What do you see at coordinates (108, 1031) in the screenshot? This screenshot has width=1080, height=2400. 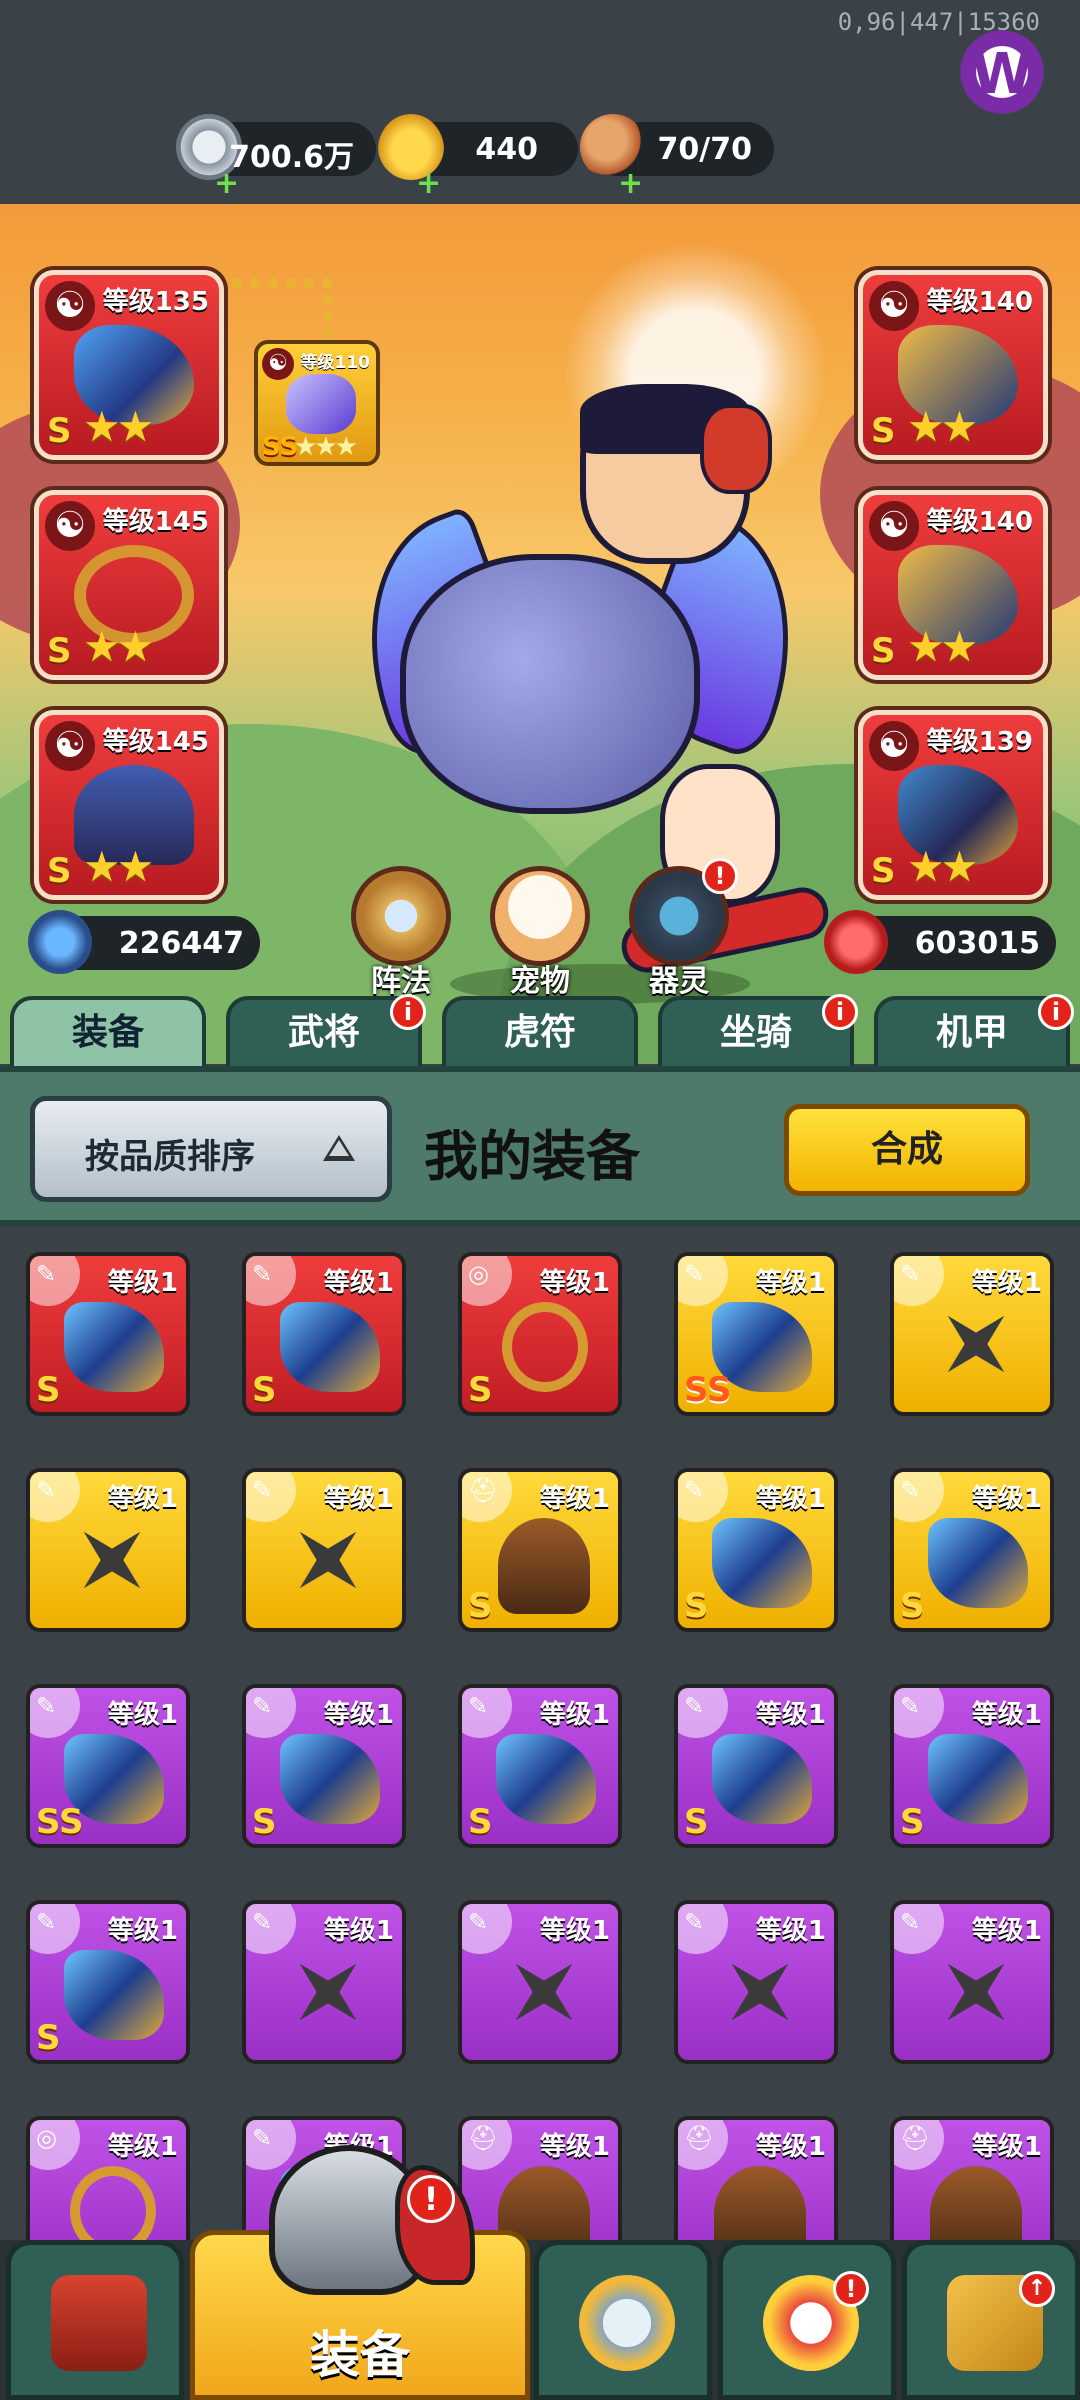 I see `tab-equipment: 装备` at bounding box center [108, 1031].